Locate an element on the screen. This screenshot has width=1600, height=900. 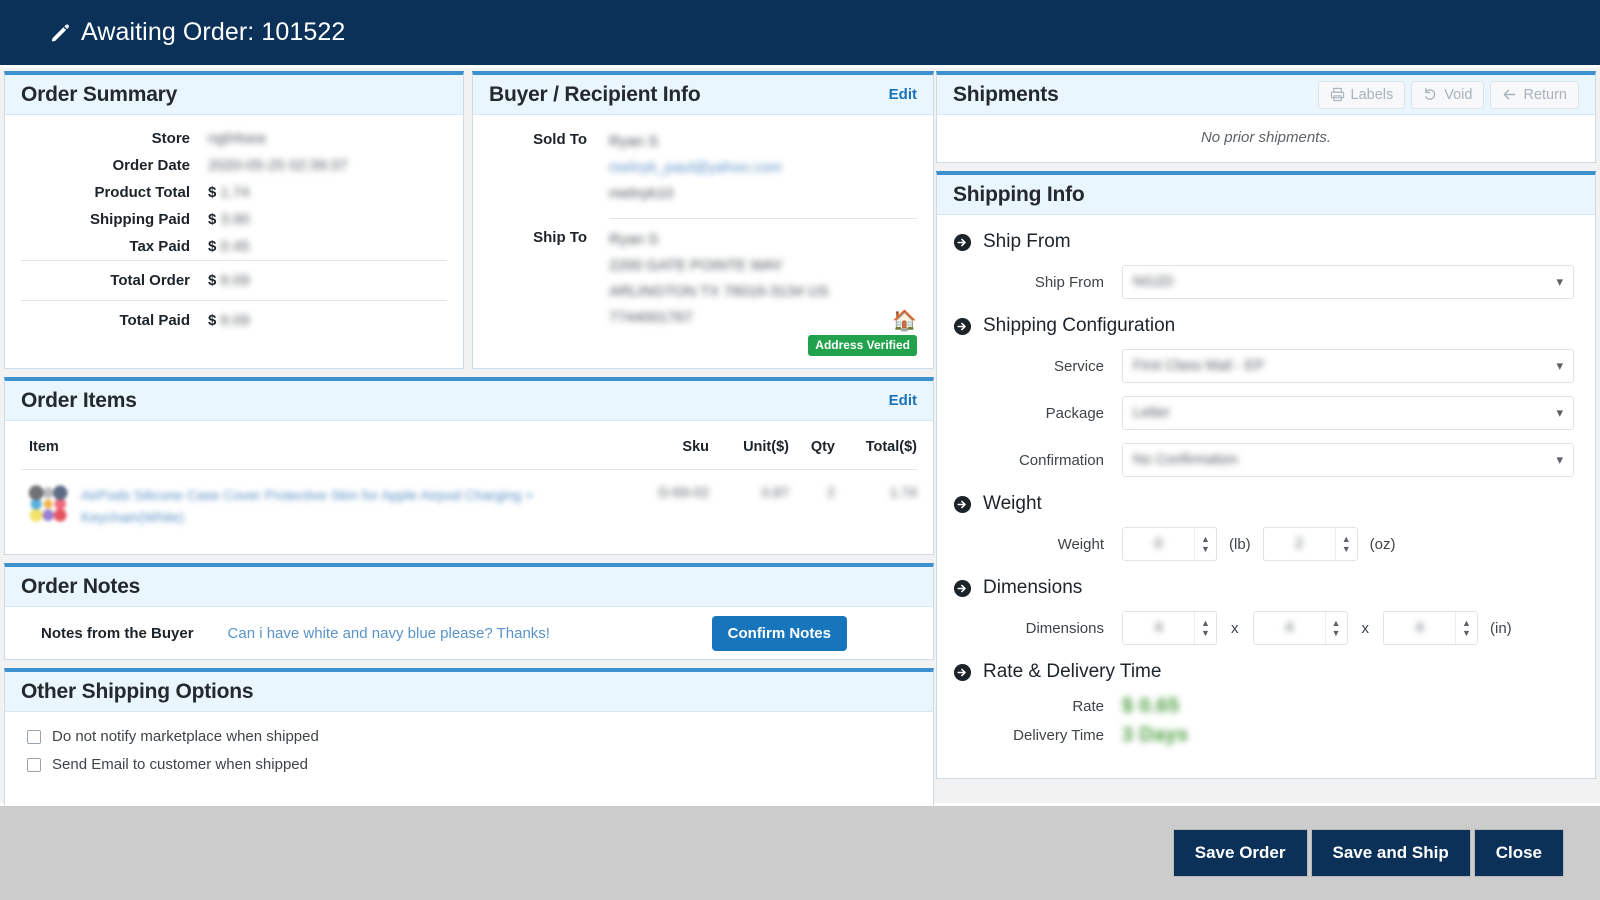
weight-oz-stepper: 2 ▲ ▼ is located at coordinates (1310, 544).